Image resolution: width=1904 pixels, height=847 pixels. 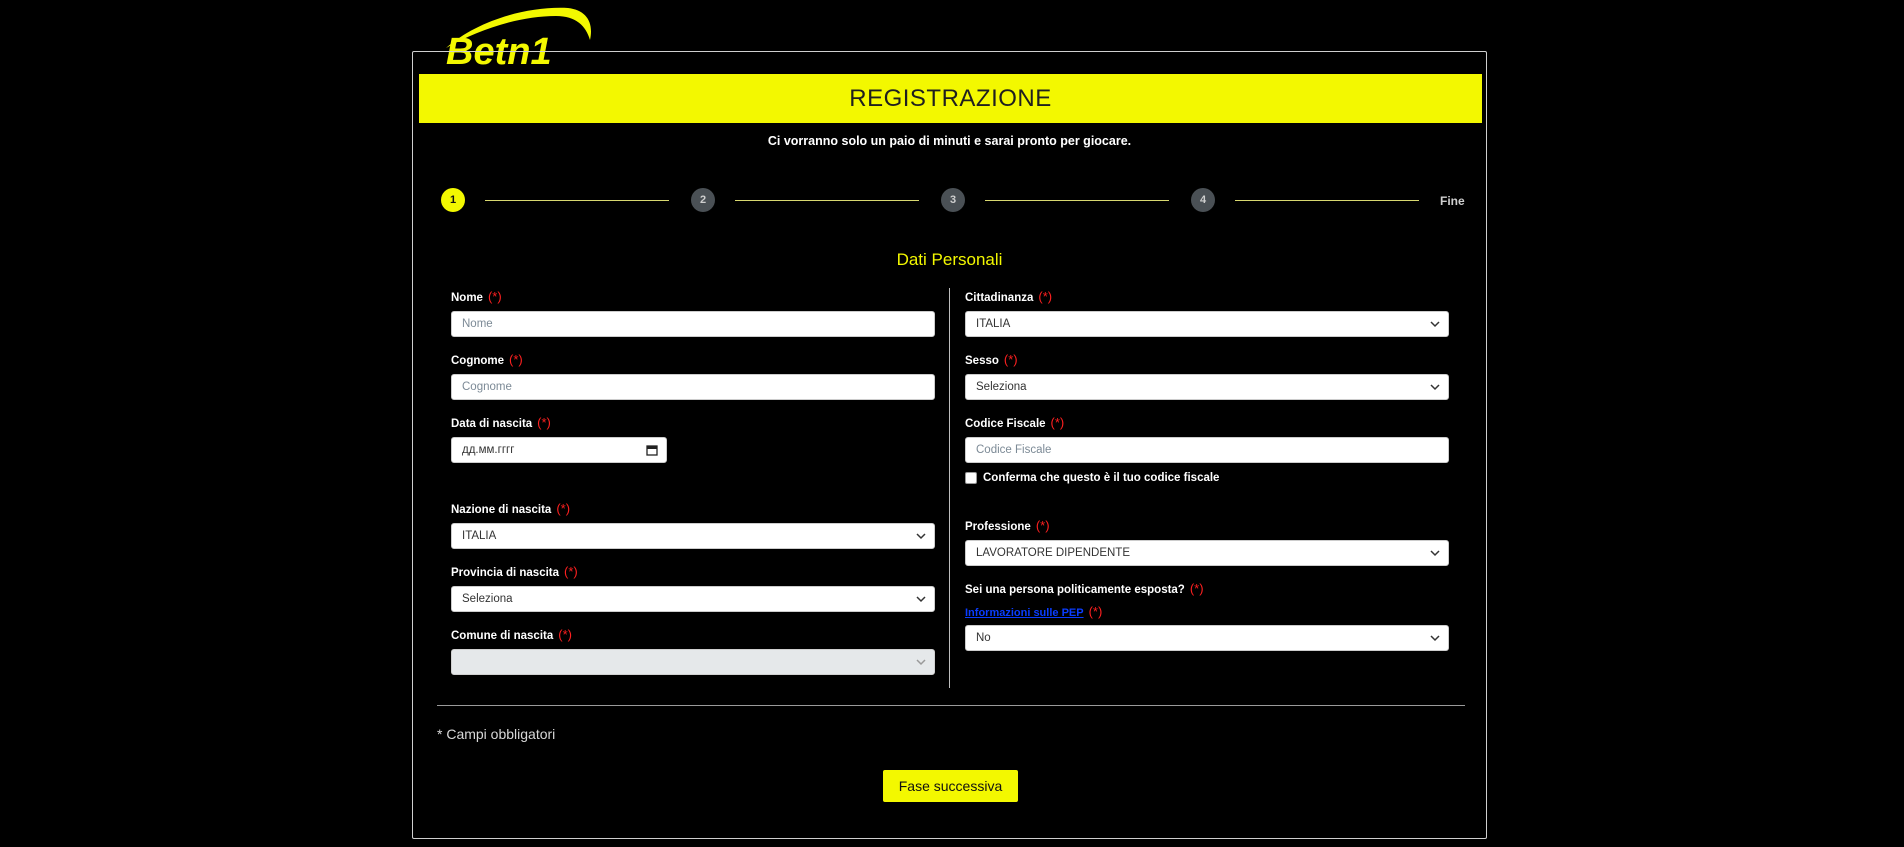 What do you see at coordinates (1207, 324) in the screenshot?
I see `cittadinanza-select: ITALIA` at bounding box center [1207, 324].